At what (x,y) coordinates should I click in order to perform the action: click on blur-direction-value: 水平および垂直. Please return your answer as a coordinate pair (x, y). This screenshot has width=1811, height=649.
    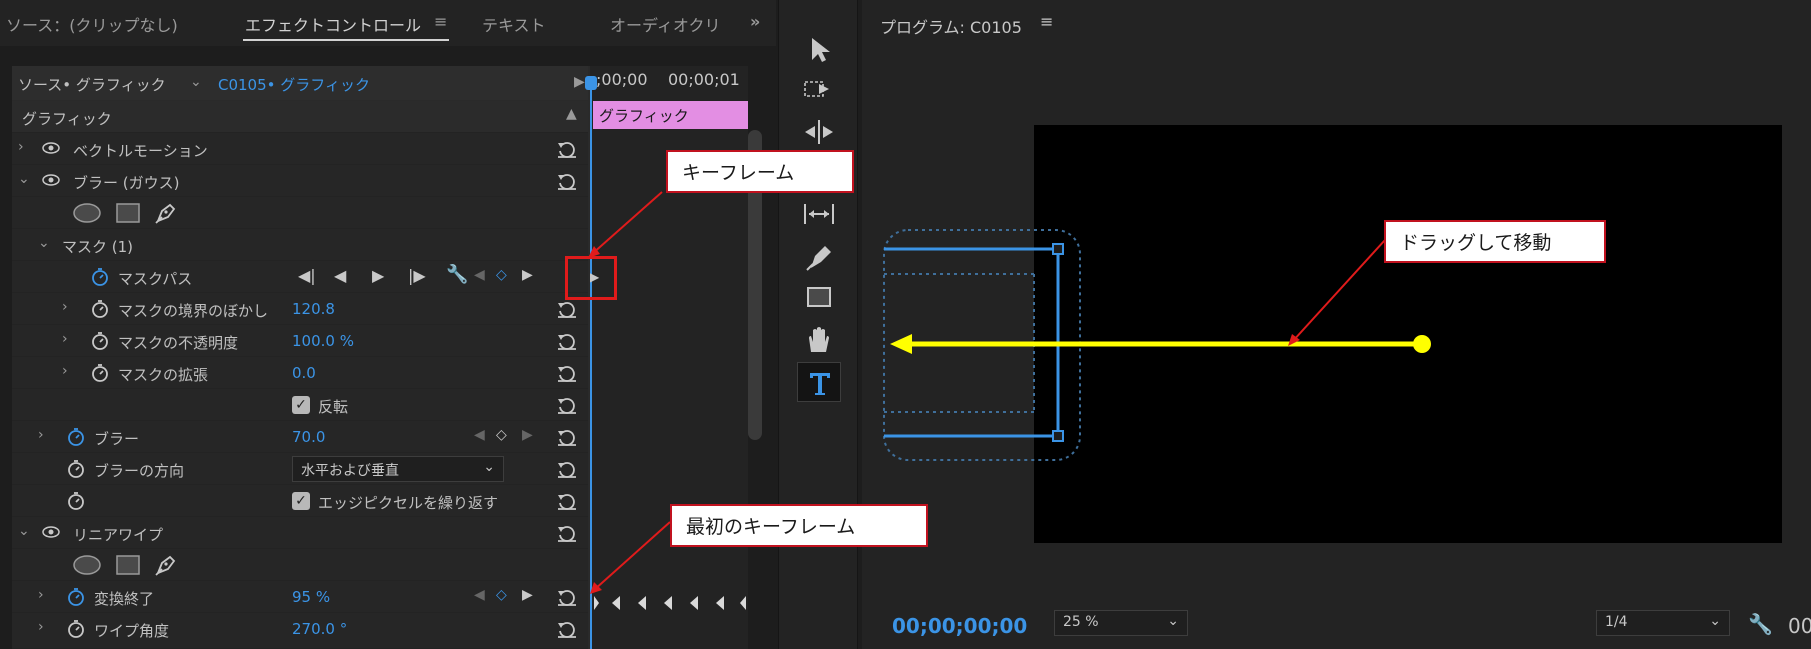
    Looking at the image, I should click on (350, 471).